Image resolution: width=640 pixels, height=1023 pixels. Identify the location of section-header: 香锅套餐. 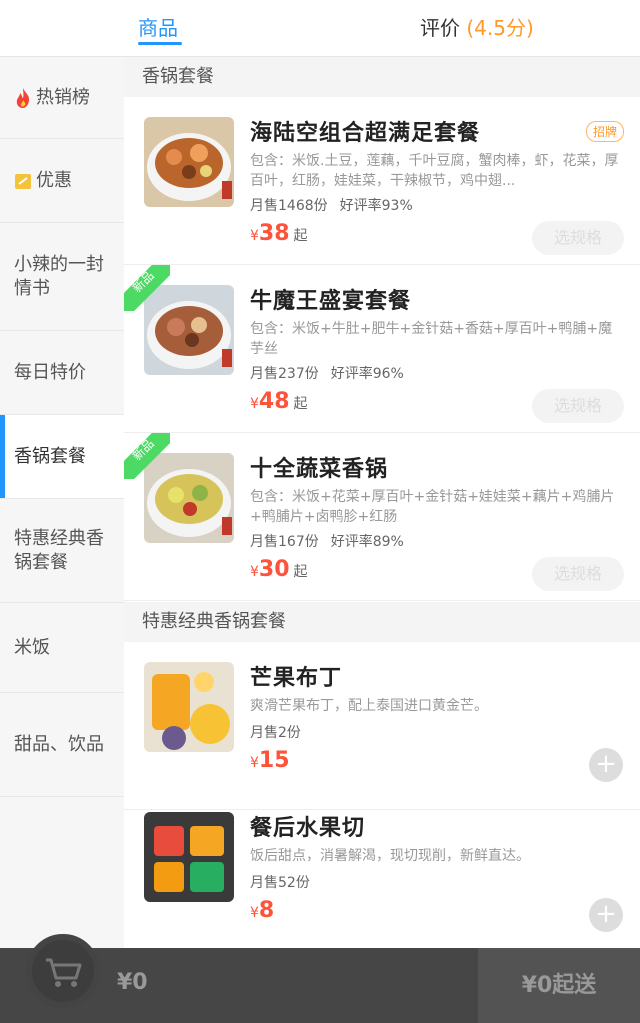
(382, 77).